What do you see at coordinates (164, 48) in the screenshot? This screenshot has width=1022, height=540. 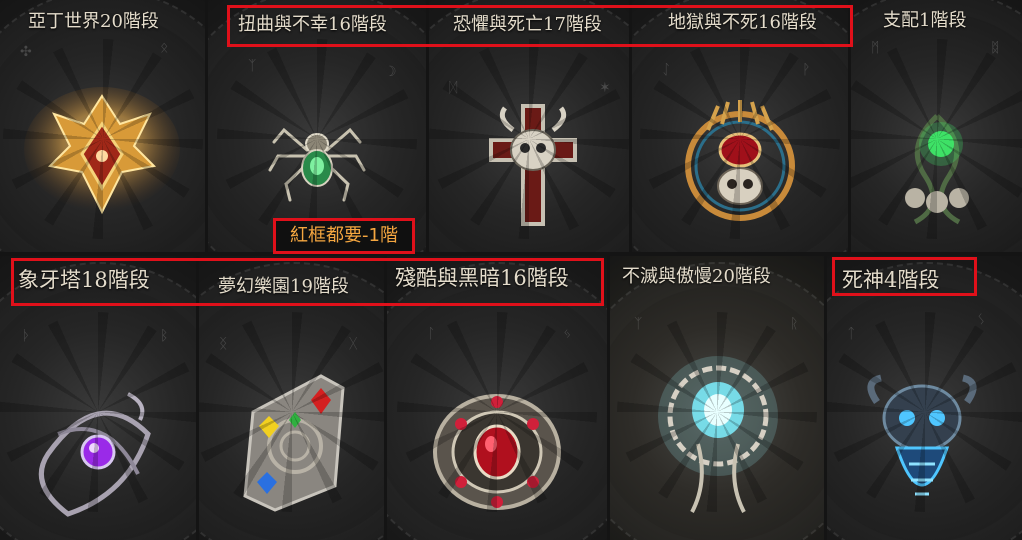 I see `rune-glyph: ᛟ` at bounding box center [164, 48].